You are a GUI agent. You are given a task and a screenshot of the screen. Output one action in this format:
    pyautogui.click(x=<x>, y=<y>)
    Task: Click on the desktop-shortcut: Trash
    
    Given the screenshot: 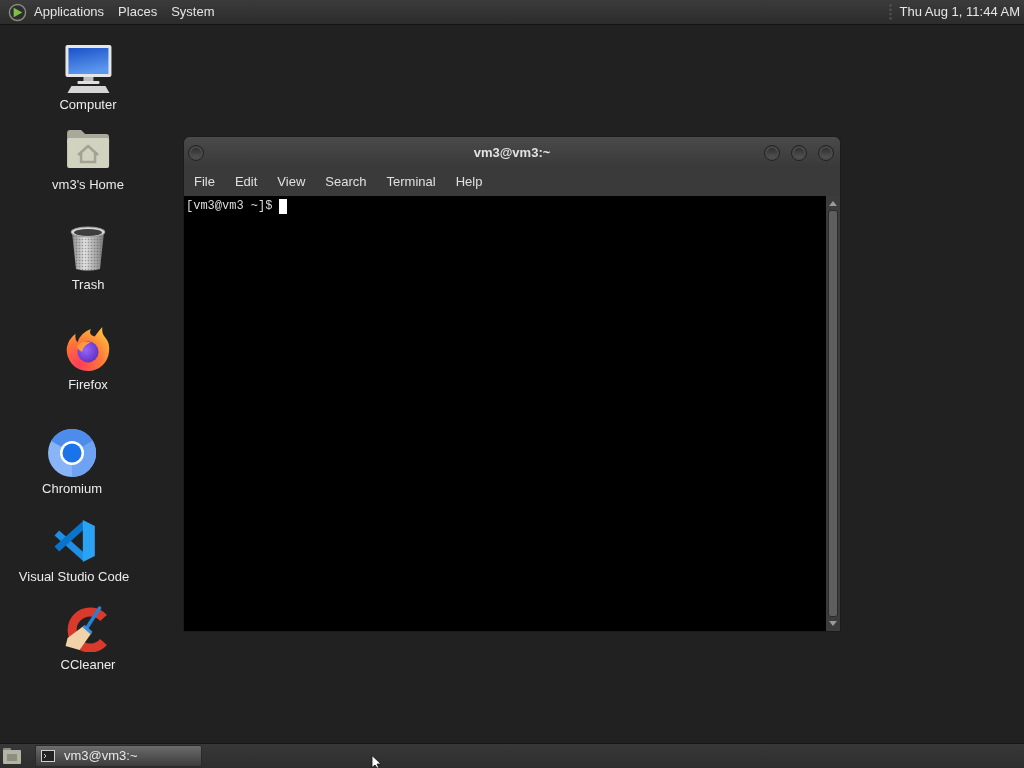 What is the action you would take?
    pyautogui.click(x=88, y=259)
    